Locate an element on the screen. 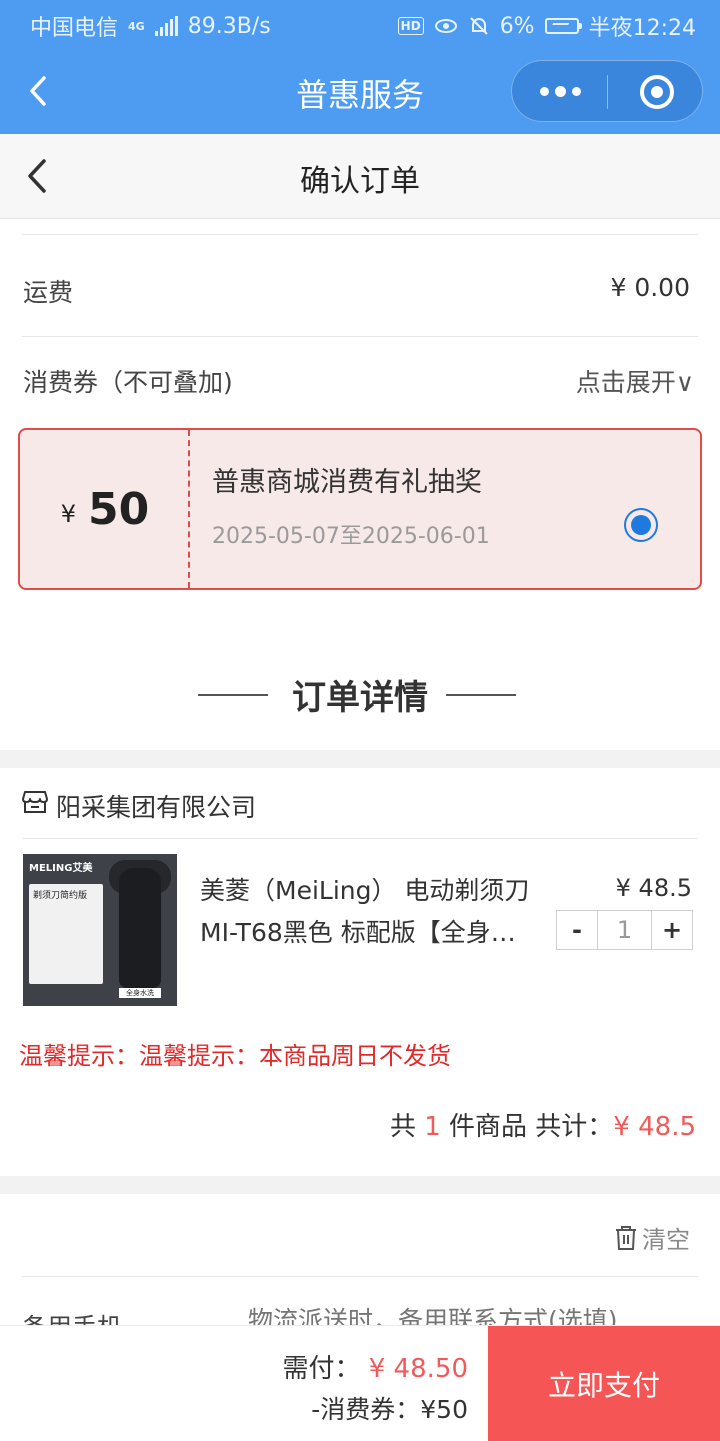 The width and height of the screenshot is (720, 1441). coupon-expand-toggle: 点击展开∨ is located at coordinates (635, 381).